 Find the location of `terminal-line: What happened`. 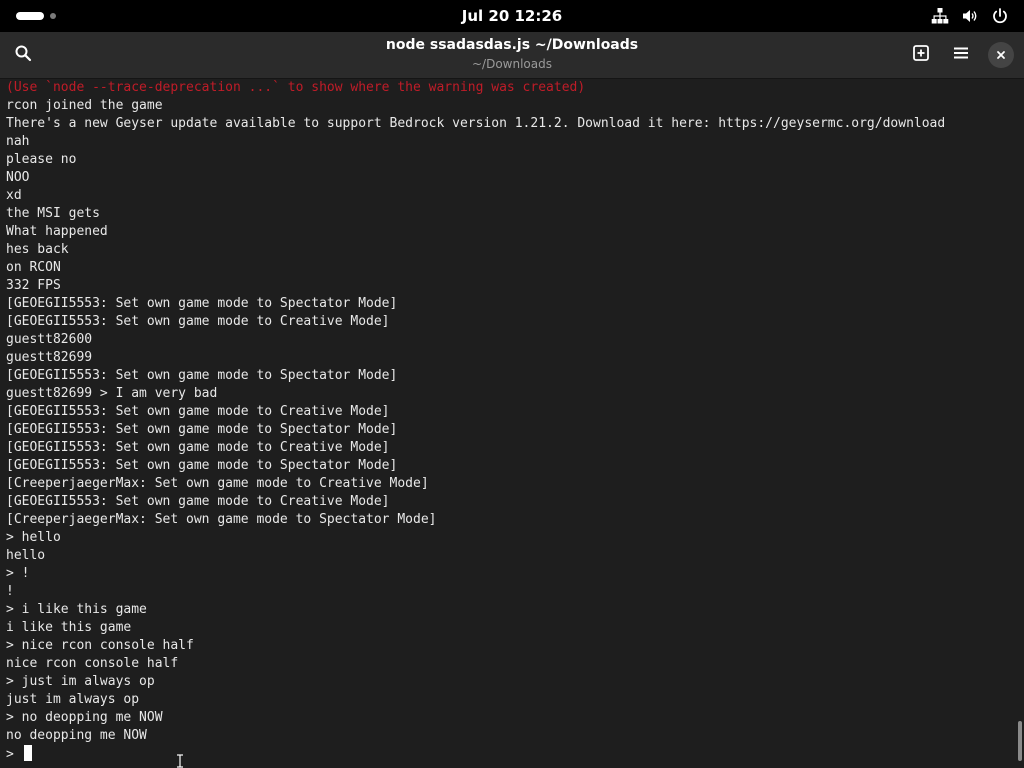

terminal-line: What happened is located at coordinates (57, 231).